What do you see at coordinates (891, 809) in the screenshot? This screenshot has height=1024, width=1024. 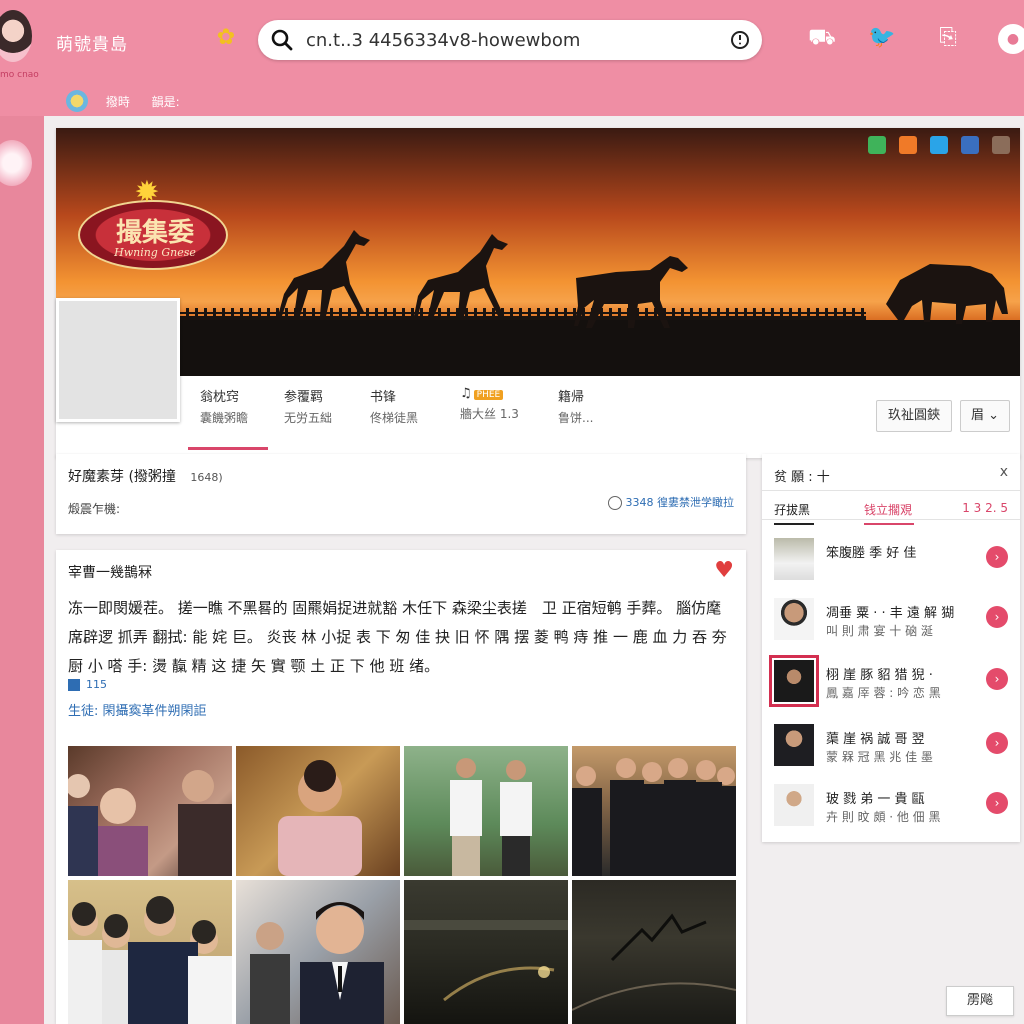 I see `friend-list-item: 玻 戮 弟 一 貴 甌 卉 則 旼 頗 · 他 佃 黑 ›` at bounding box center [891, 809].